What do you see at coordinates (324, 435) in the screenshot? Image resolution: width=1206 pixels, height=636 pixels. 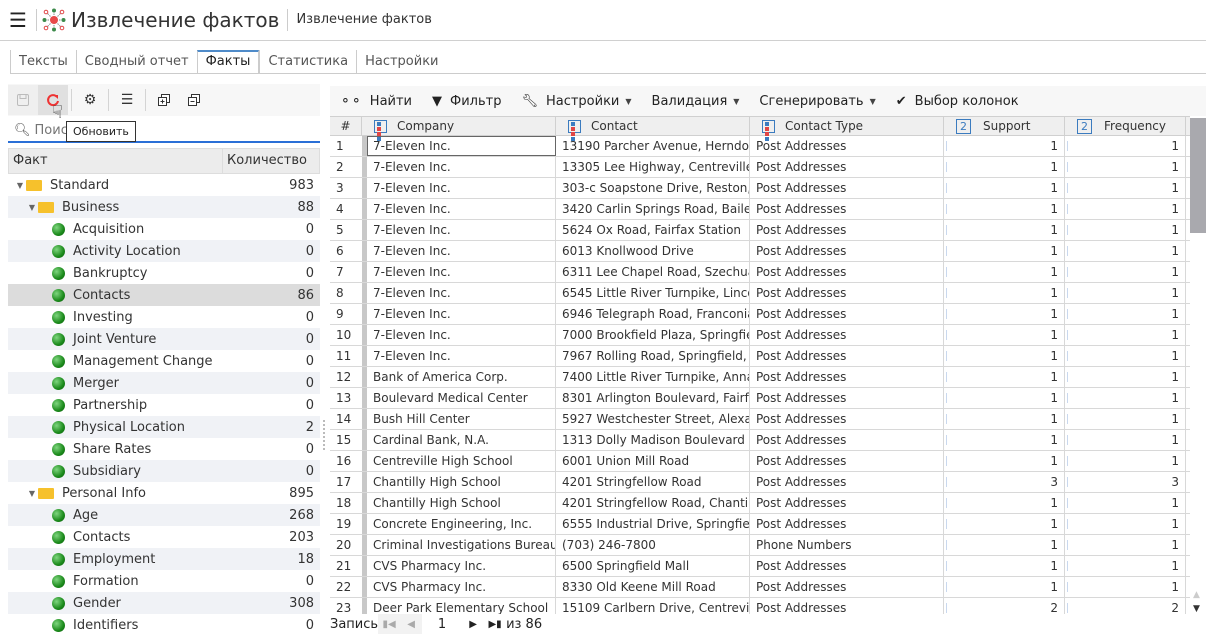 I see `panel-splitter` at bounding box center [324, 435].